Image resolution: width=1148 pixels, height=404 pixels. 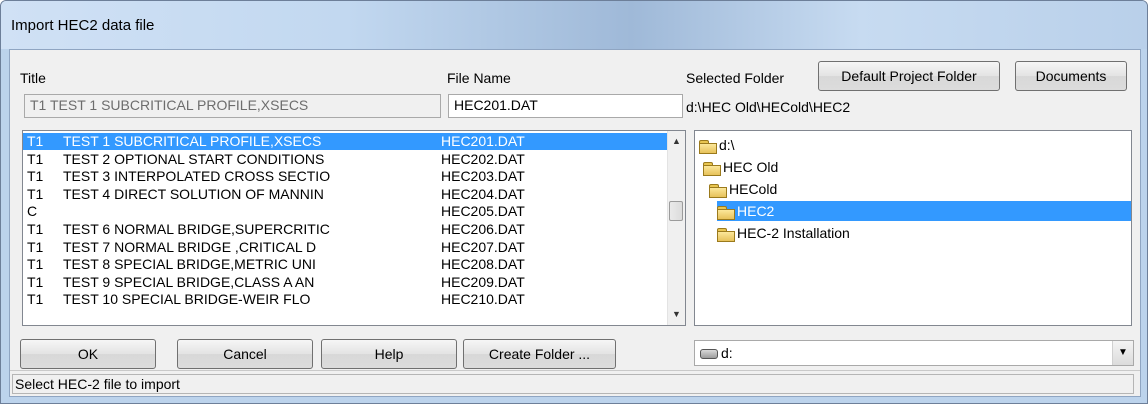 What do you see at coordinates (565, 106) in the screenshot?
I see `file-name-field: HEC201.DAT` at bounding box center [565, 106].